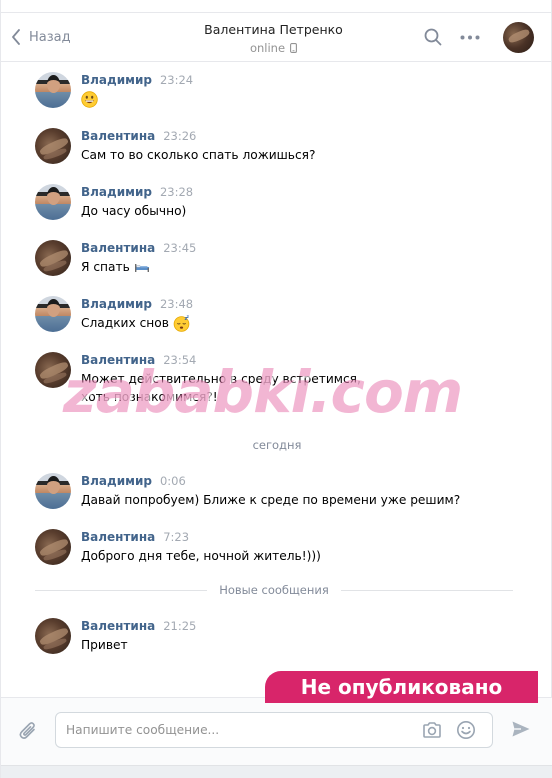 The image size is (552, 778). Describe the element at coordinates (179, 136) in the screenshot. I see `message-time: 23:26` at that location.